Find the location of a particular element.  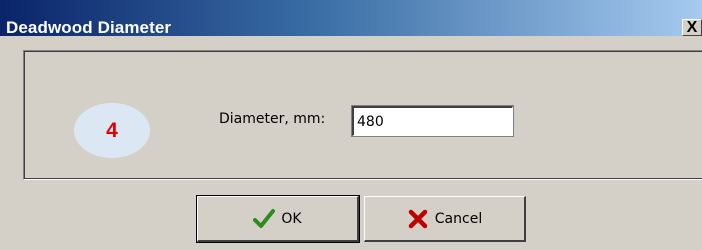

close-button: X is located at coordinates (692, 27).